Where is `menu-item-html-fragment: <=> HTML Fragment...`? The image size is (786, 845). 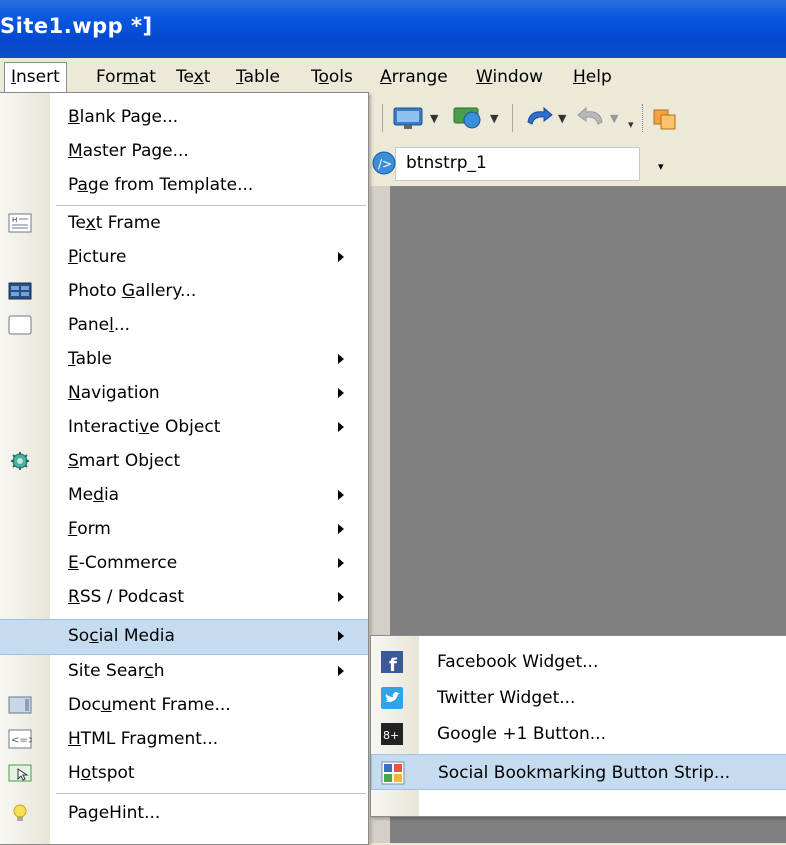 menu-item-html-fragment: <=> HTML Fragment... is located at coordinates (184, 740).